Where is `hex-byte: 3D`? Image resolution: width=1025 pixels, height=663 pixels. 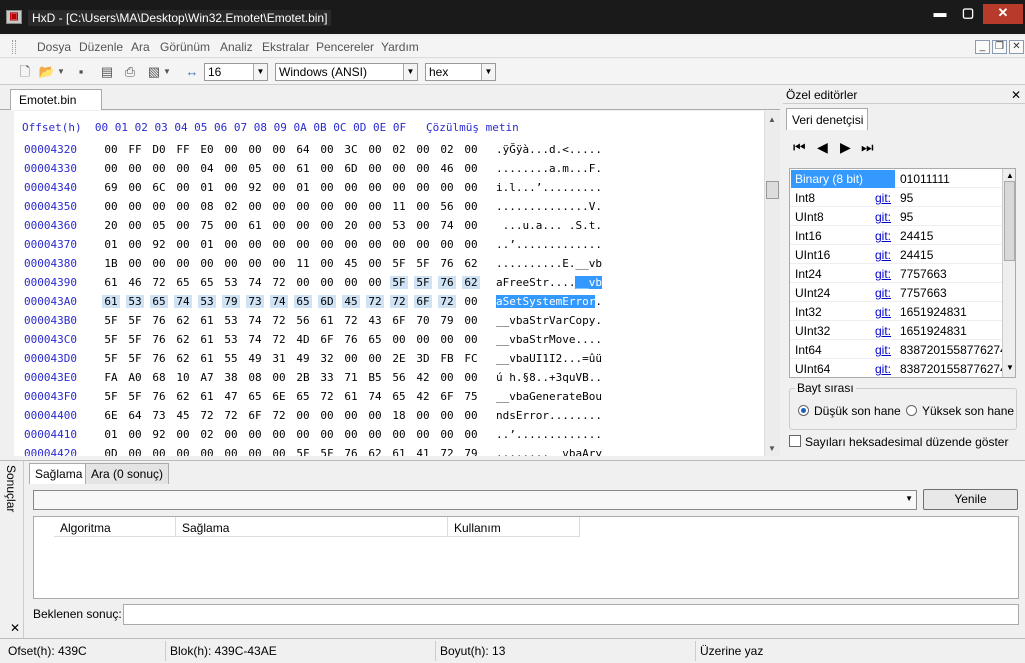
hex-byte: 3D is located at coordinates (423, 358).